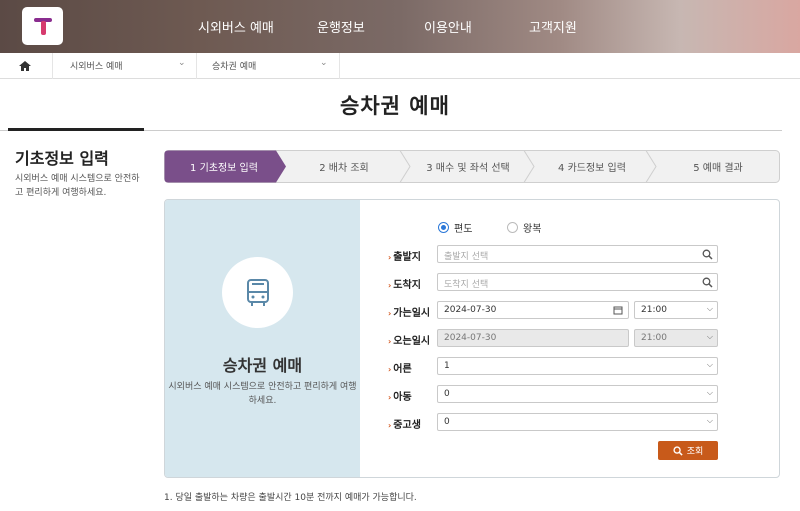 The image size is (800, 511). What do you see at coordinates (236, 26) in the screenshot?
I see `nav-intercity-booking: 시외버스 예매` at bounding box center [236, 26].